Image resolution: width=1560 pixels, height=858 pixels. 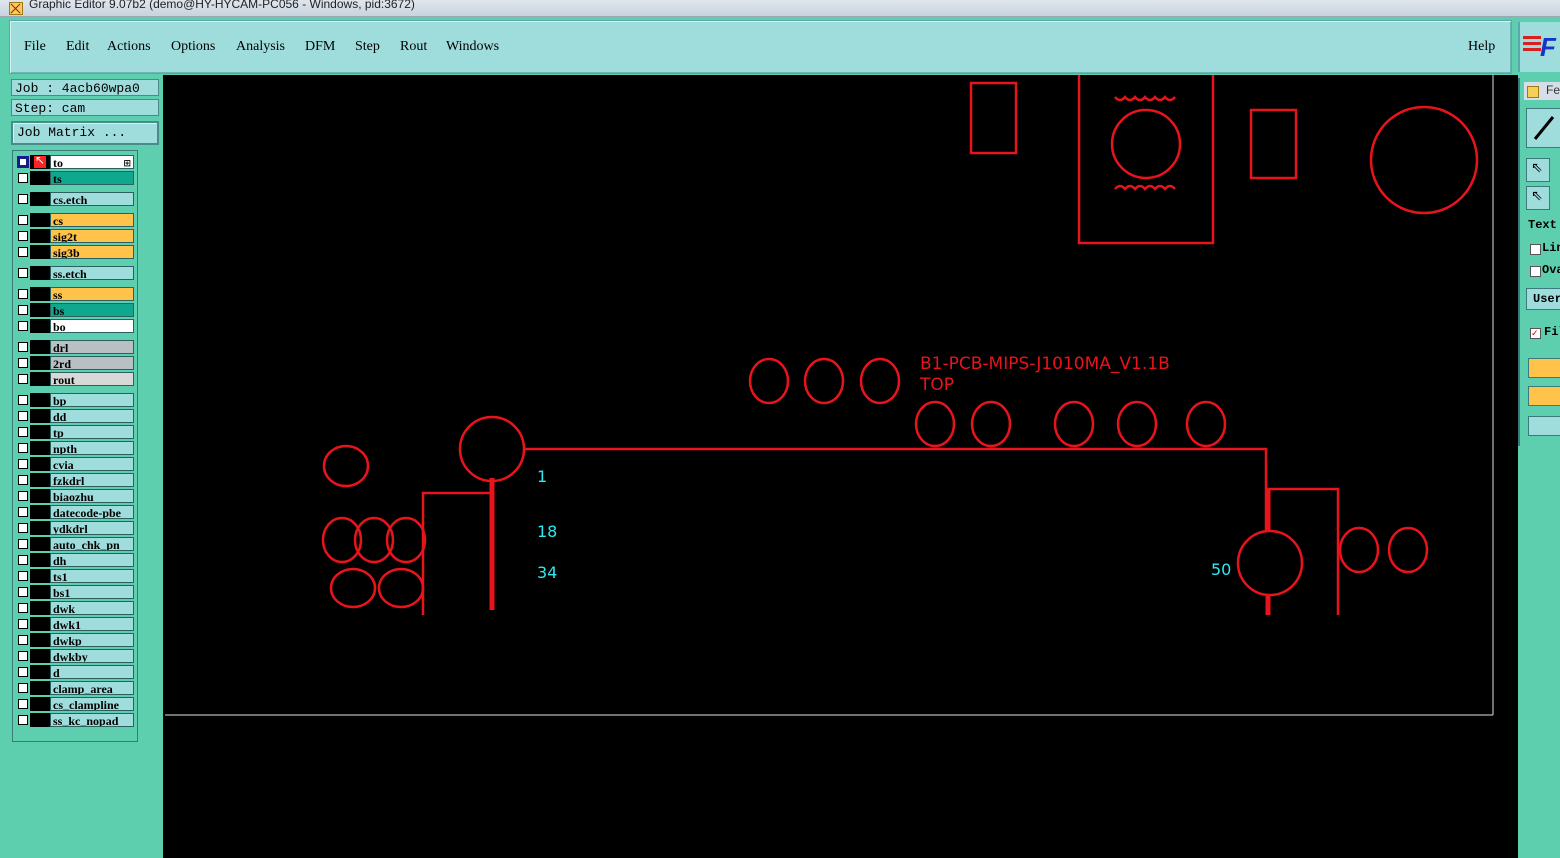 I want to click on layer-row: fzkdrl, so click(x=75, y=480).